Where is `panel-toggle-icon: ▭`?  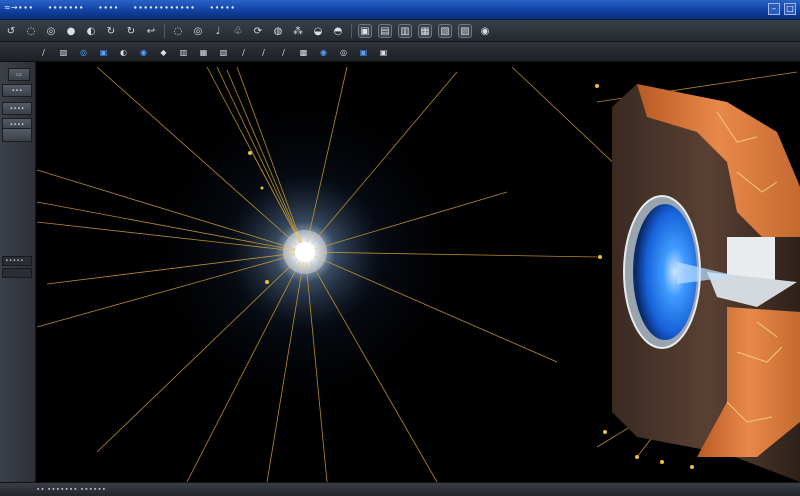
panel-toggle-icon: ▭ is located at coordinates (19, 74).